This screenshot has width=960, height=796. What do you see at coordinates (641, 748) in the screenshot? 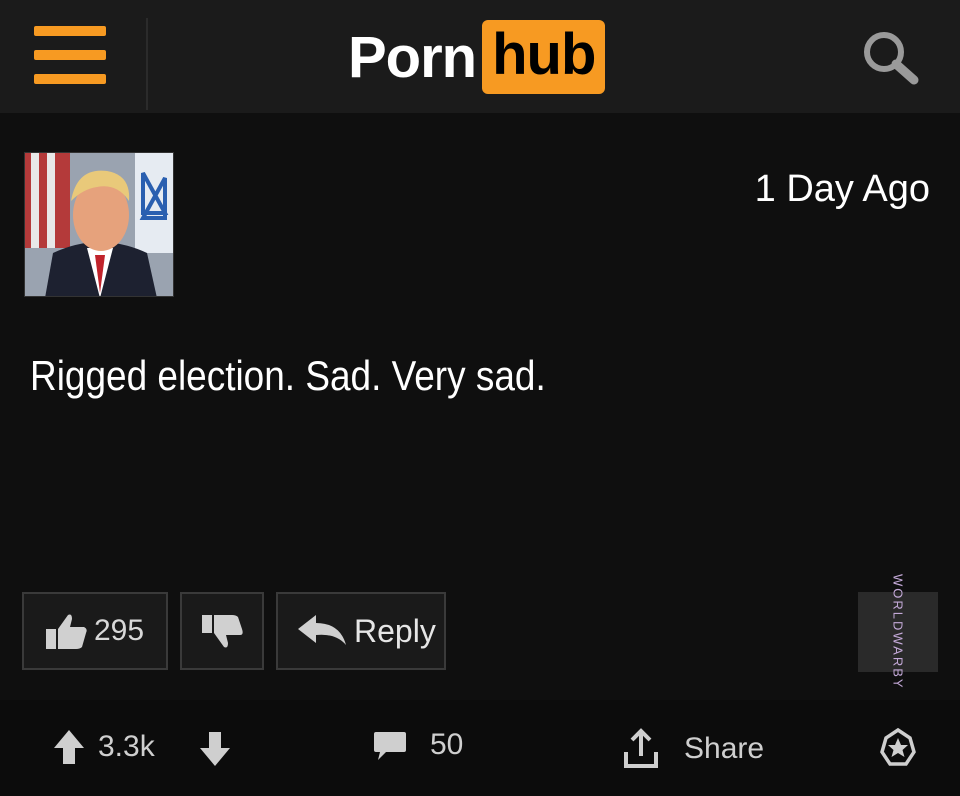
I see `share-icon` at bounding box center [641, 748].